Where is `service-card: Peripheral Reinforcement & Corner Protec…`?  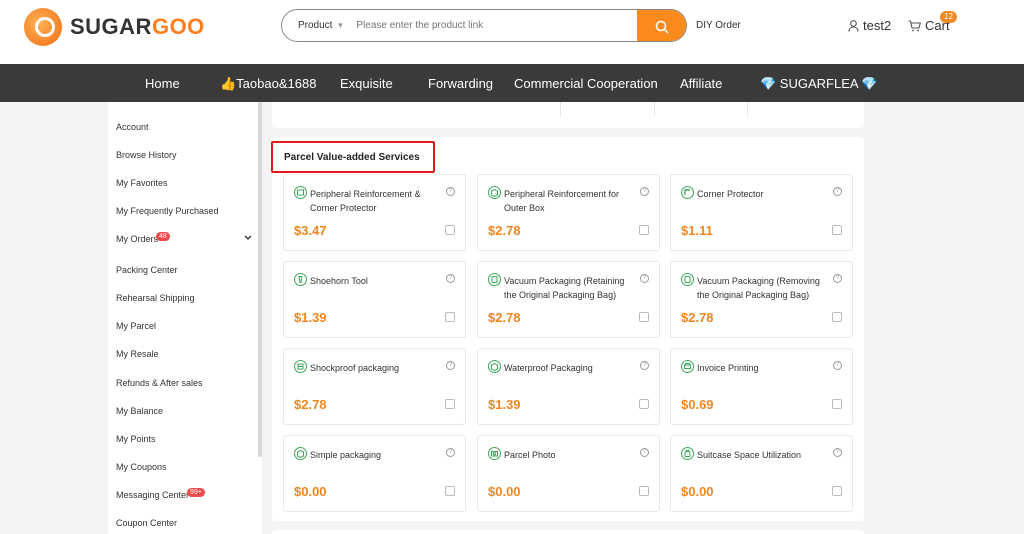
service-card: Peripheral Reinforcement & Corner Protec… is located at coordinates (374, 212).